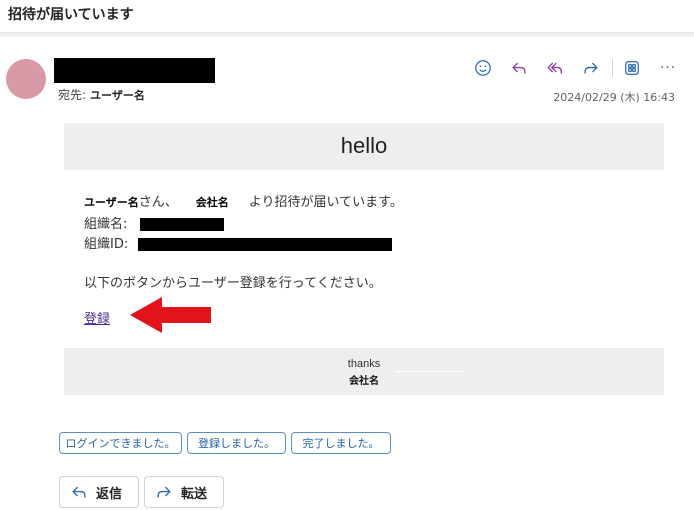 The image size is (694, 510). What do you see at coordinates (181, 224) in the screenshot?
I see `org-name-redacted` at bounding box center [181, 224].